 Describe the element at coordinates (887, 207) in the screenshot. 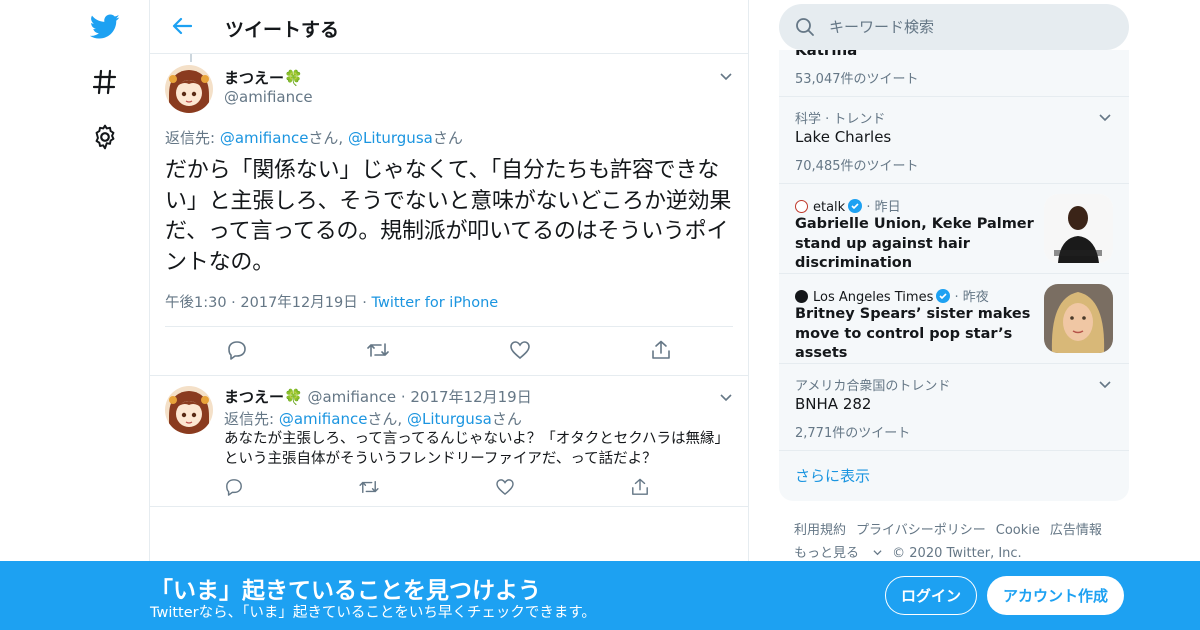

I see `news-time: 昨日` at that location.